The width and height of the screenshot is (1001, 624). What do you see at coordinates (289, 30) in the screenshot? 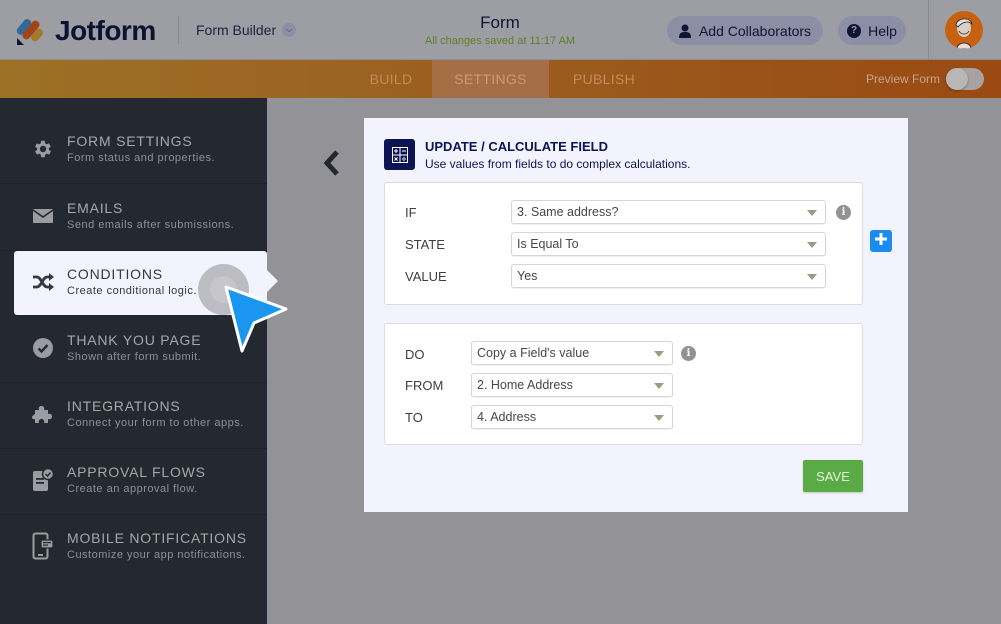
I see `chevron-down-icon: ⌵` at bounding box center [289, 30].